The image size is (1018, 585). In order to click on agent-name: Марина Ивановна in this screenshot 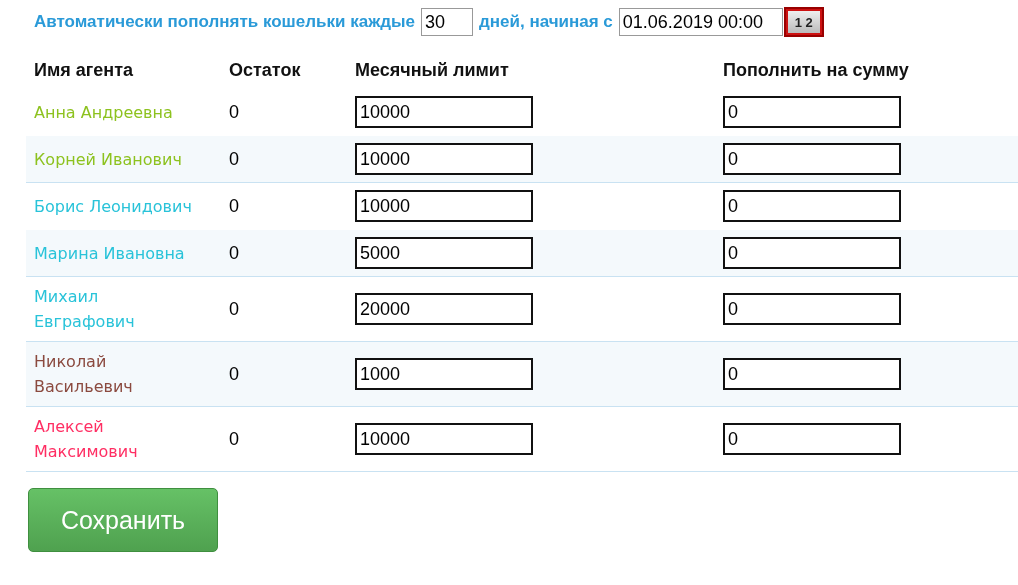, I will do `click(109, 253)`.